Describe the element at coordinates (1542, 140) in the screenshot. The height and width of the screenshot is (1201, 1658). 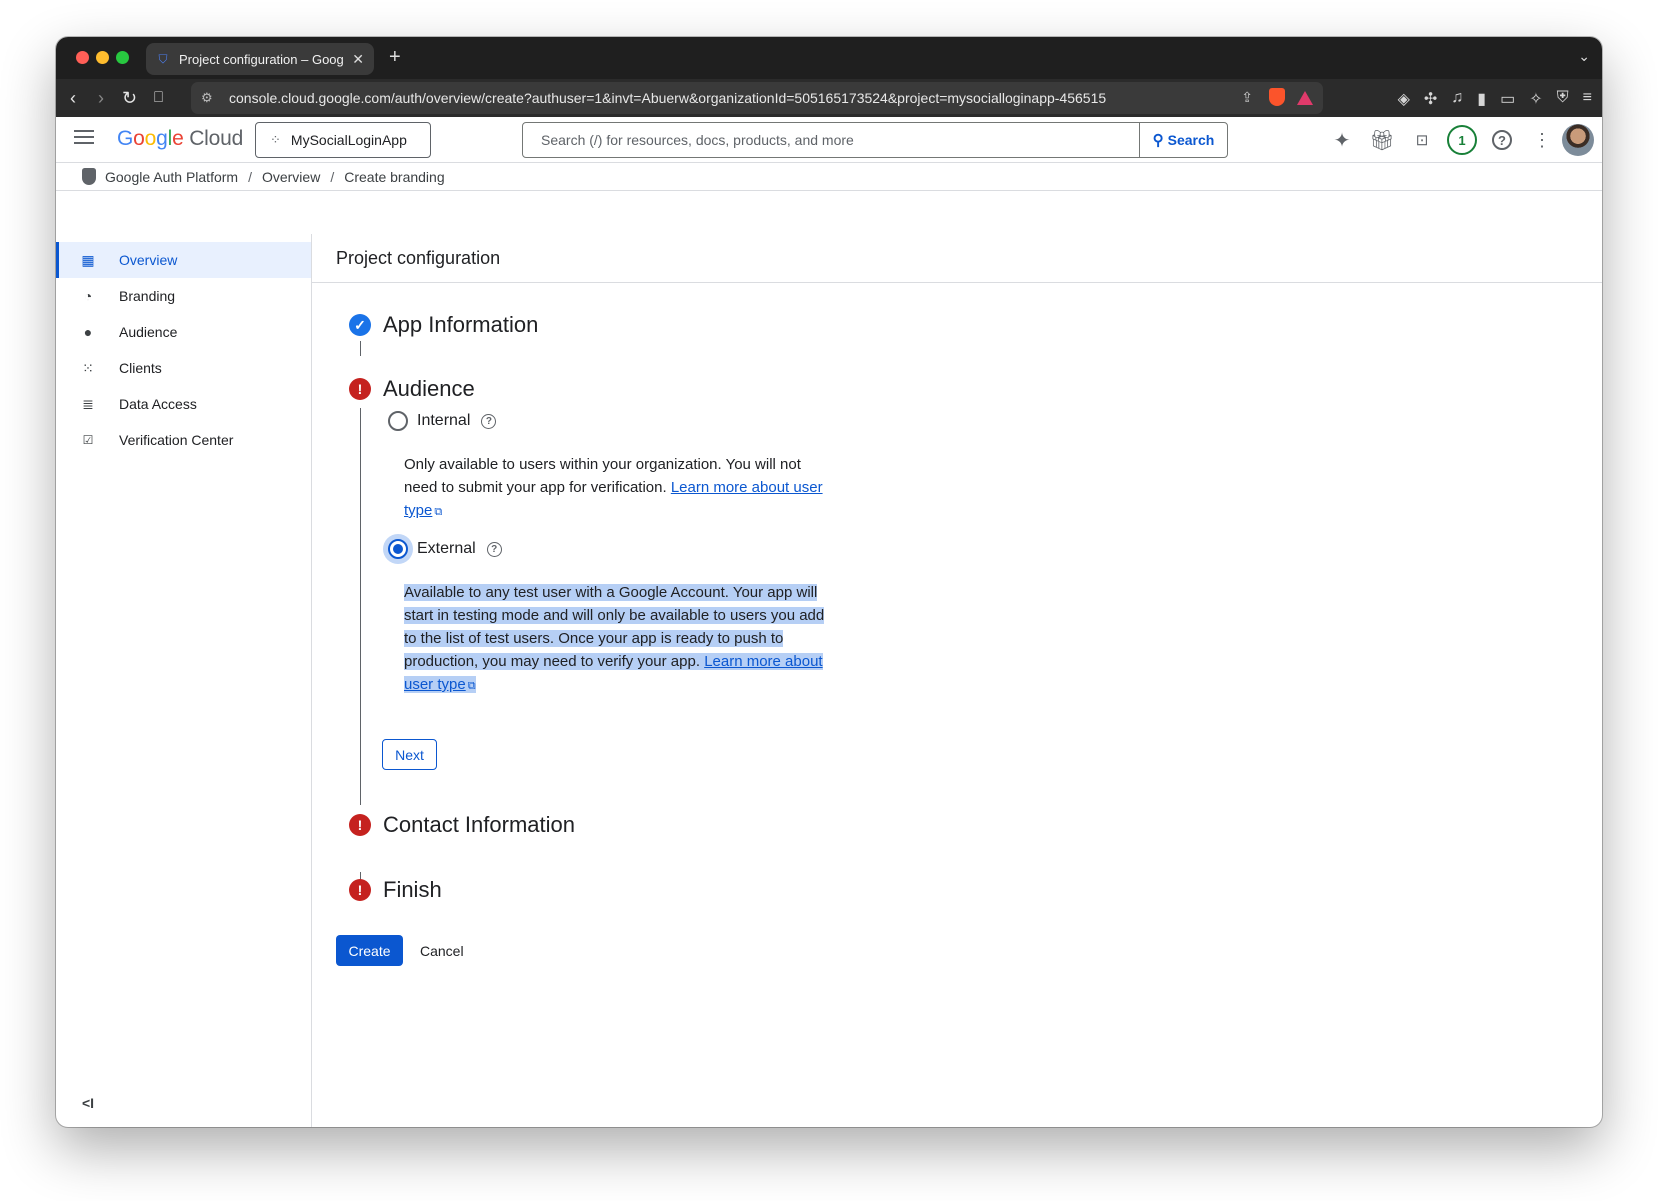
I see `more-vert-icon: ⋮` at that location.